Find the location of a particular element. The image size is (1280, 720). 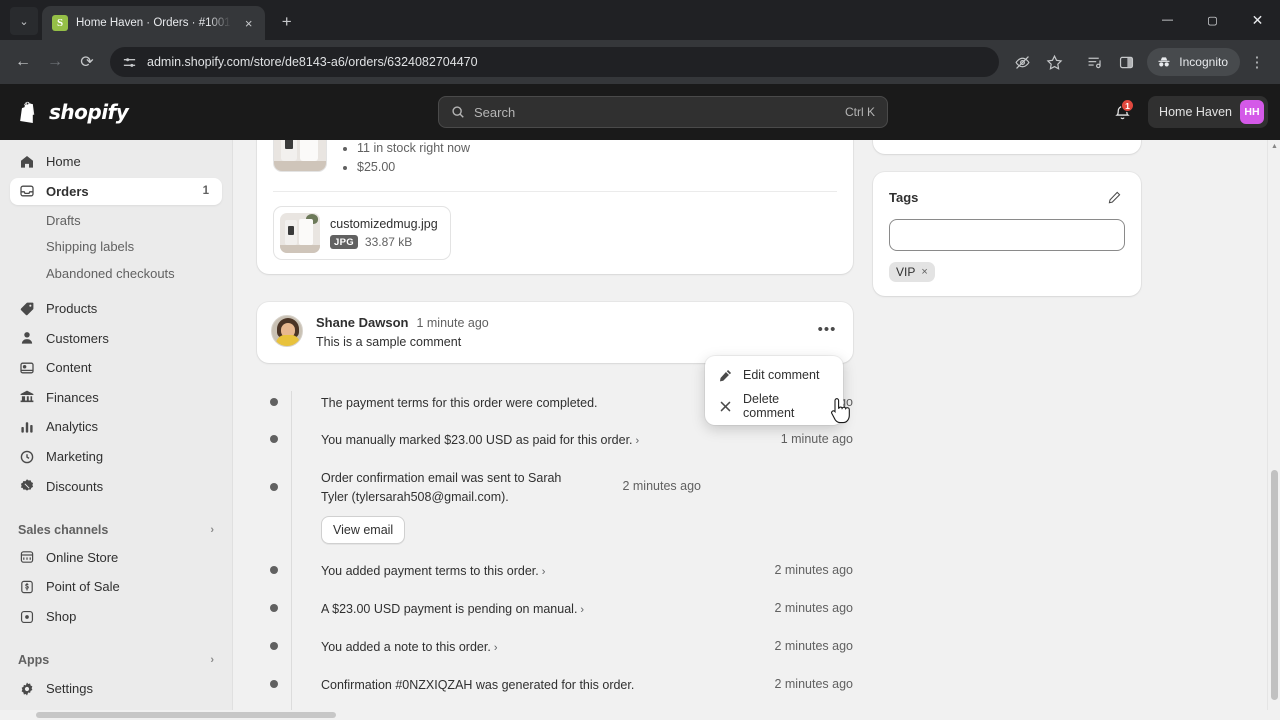

sidebar-item-label: Orders is located at coordinates (67, 191).